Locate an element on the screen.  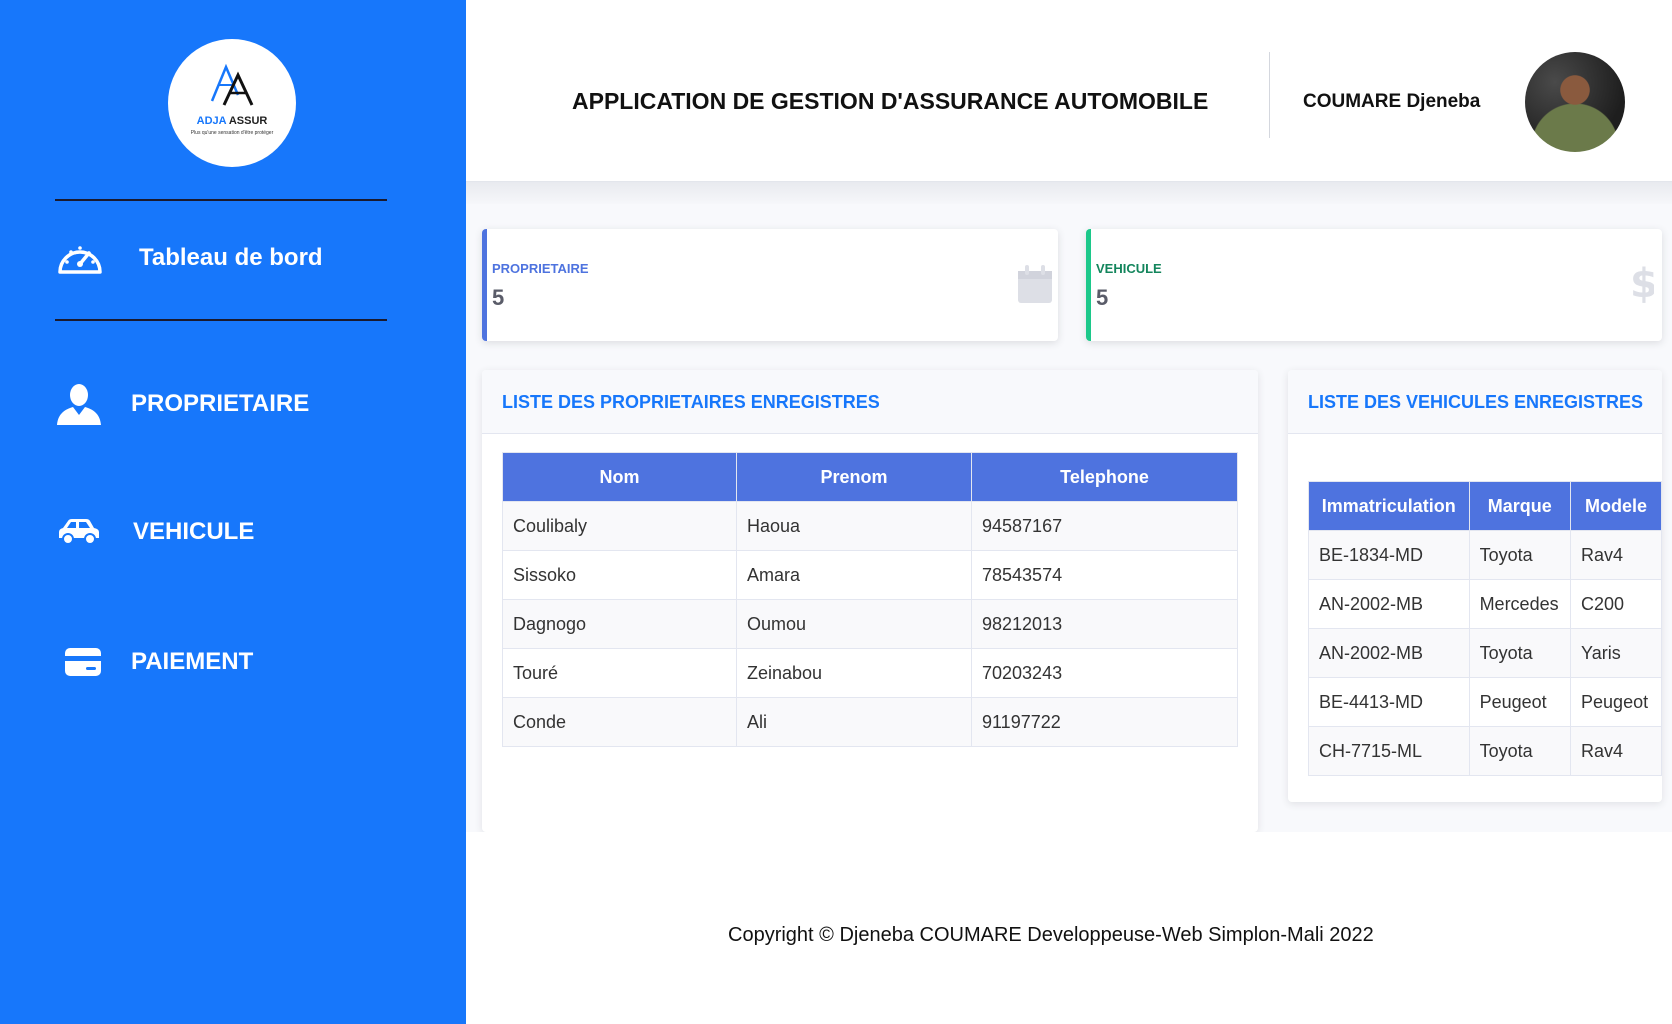
table-row: BE-1834-MD Toyota Rav4 is located at coordinates (1485, 555).